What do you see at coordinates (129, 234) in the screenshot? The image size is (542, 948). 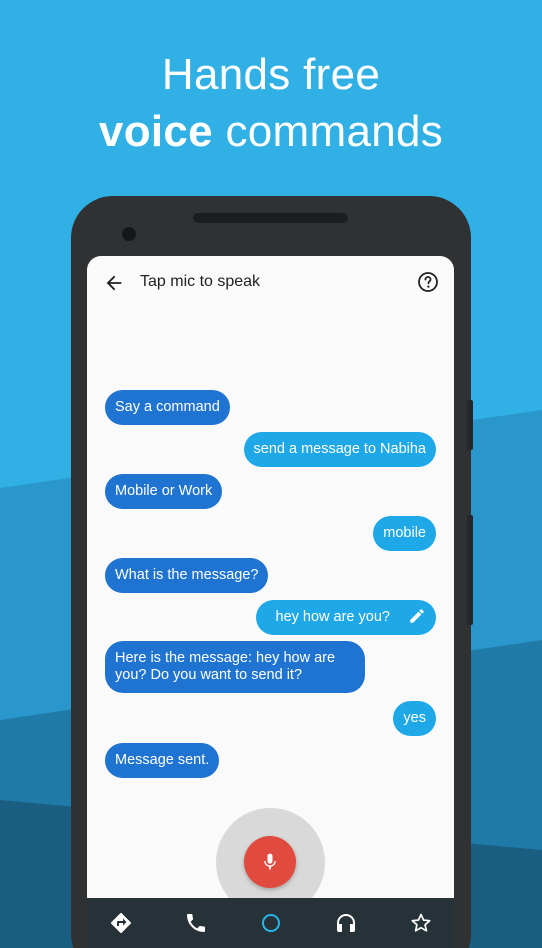 I see `phone-camera` at bounding box center [129, 234].